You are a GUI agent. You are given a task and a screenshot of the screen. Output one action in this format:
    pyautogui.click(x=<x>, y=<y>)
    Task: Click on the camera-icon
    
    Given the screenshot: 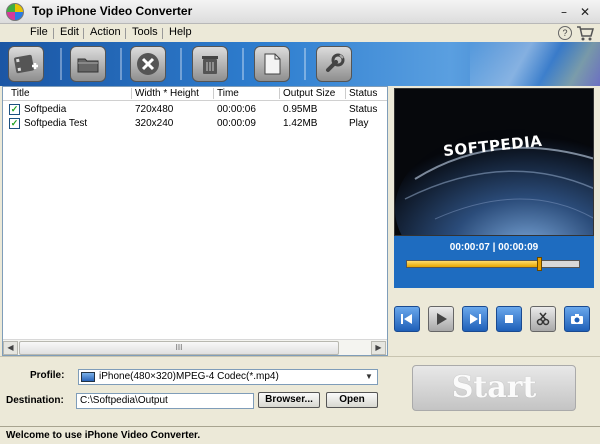 What is the action you would take?
    pyautogui.click(x=577, y=319)
    